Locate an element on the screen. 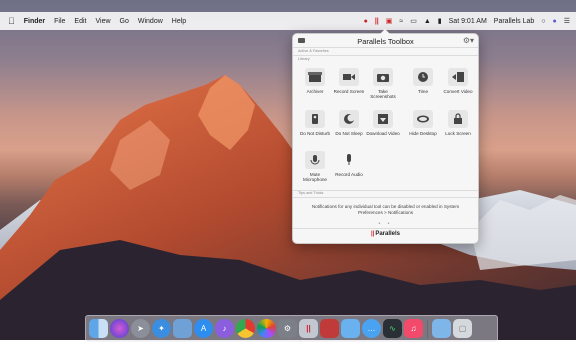 This screenshot has height=360, width=576. tool-hide-desktop: Hide Desktop is located at coordinates (423, 123).